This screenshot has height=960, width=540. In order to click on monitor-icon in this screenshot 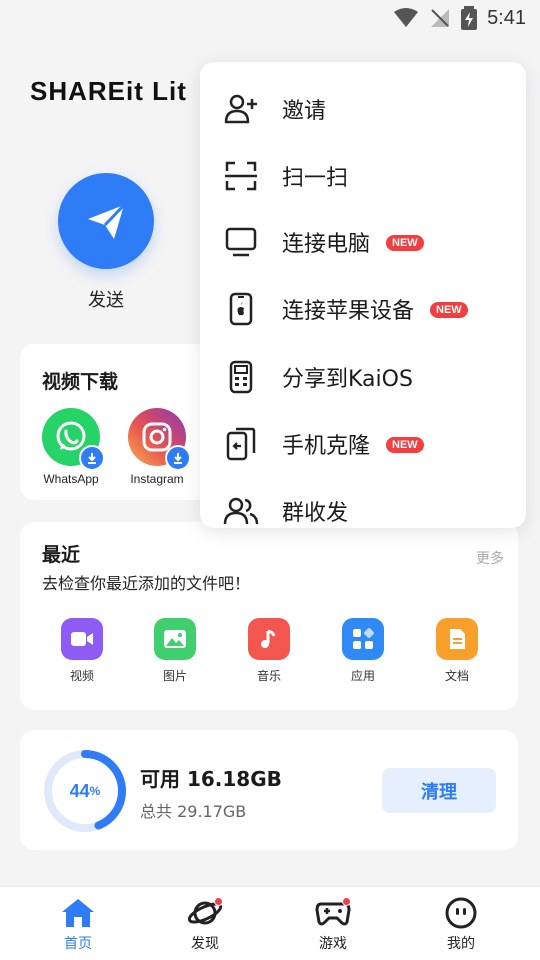, I will do `click(241, 242)`.